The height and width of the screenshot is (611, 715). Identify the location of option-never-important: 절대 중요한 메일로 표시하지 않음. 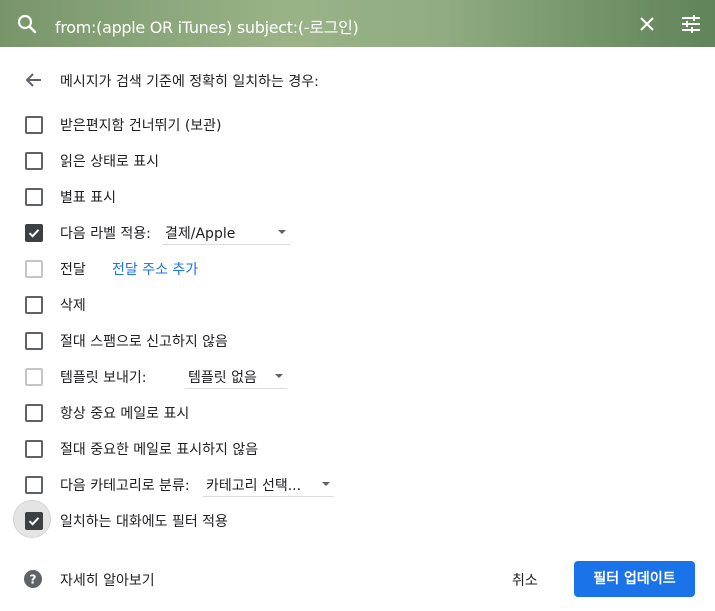
(357, 448).